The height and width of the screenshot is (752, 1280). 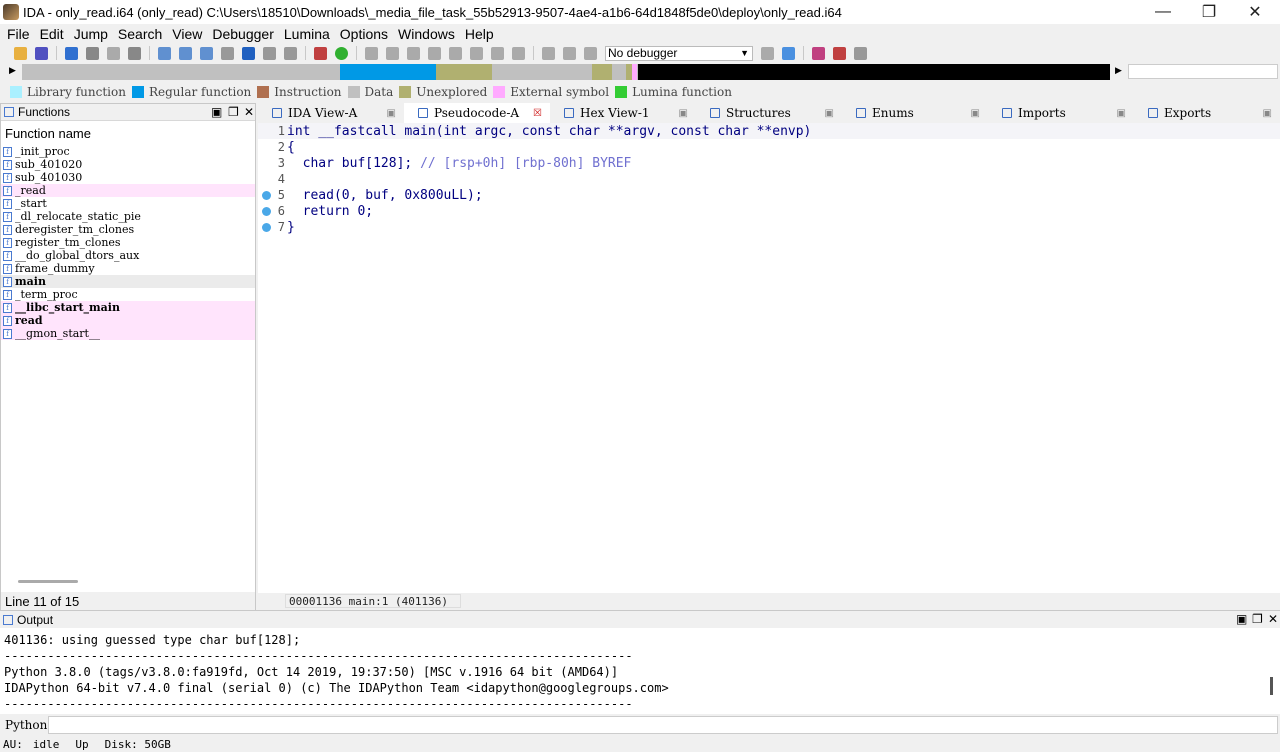 What do you see at coordinates (140, 34) in the screenshot?
I see `menu-search: Search` at bounding box center [140, 34].